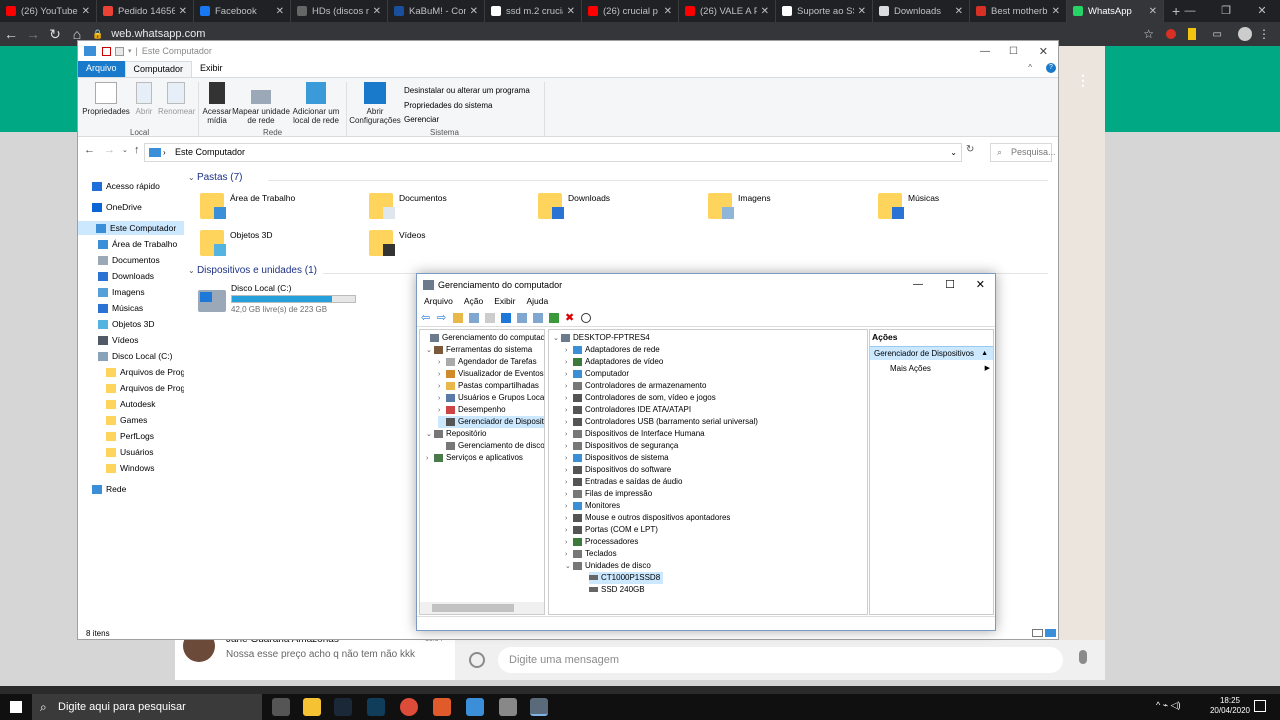  Describe the element at coordinates (131, 260) in the screenshot. I see `nav-item: Documentos` at that location.